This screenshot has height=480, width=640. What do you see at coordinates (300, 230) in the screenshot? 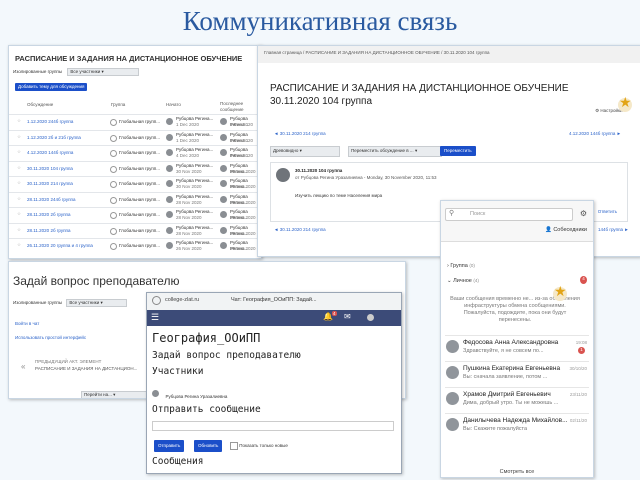
I see `prev-discussion-link-bottom: ◄ 30.11.2020 214 группа` at bounding box center [300, 230].